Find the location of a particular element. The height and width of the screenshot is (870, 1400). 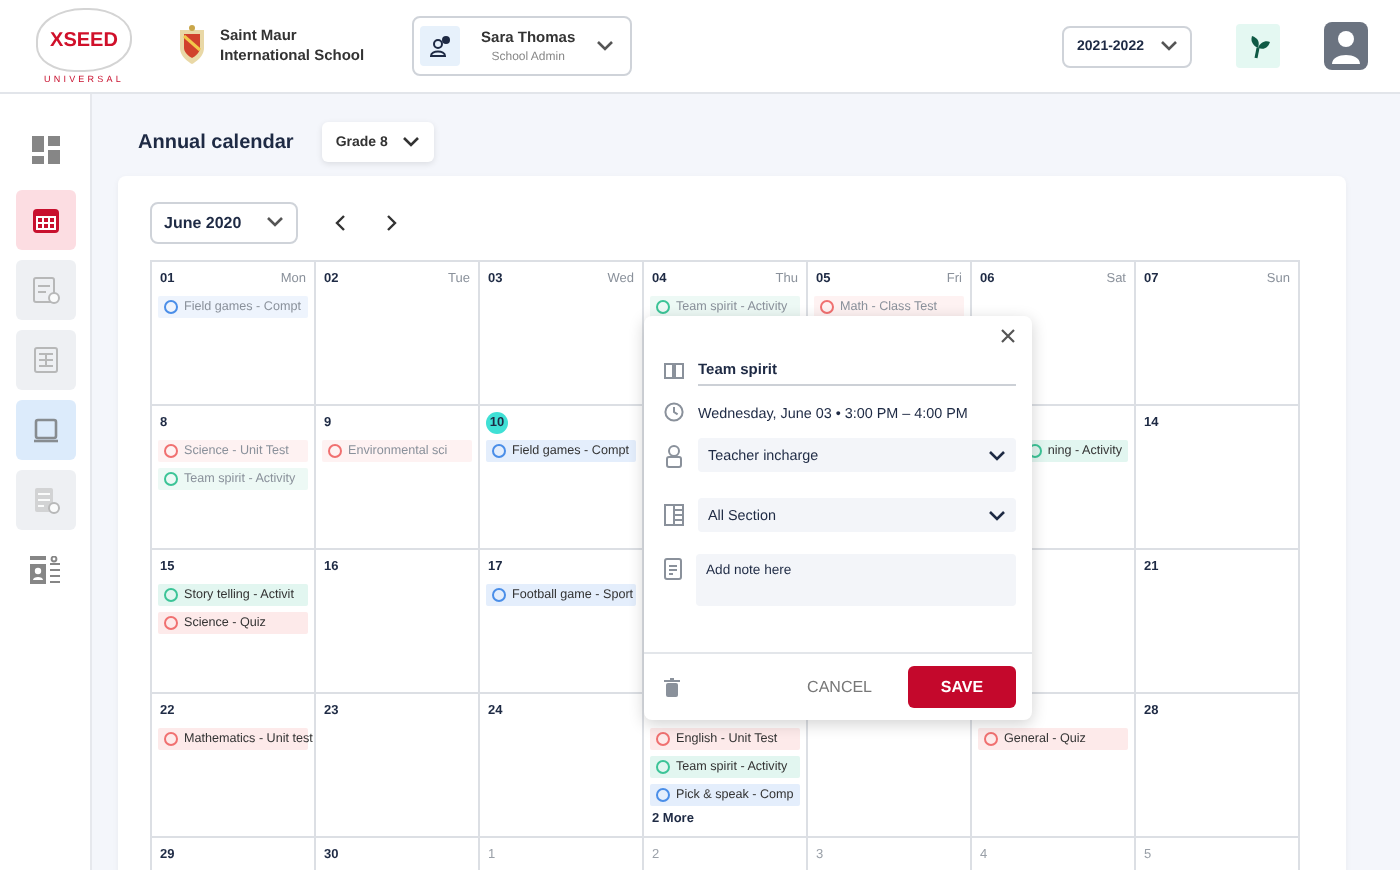

dashboard-icon is located at coordinates (45, 150).